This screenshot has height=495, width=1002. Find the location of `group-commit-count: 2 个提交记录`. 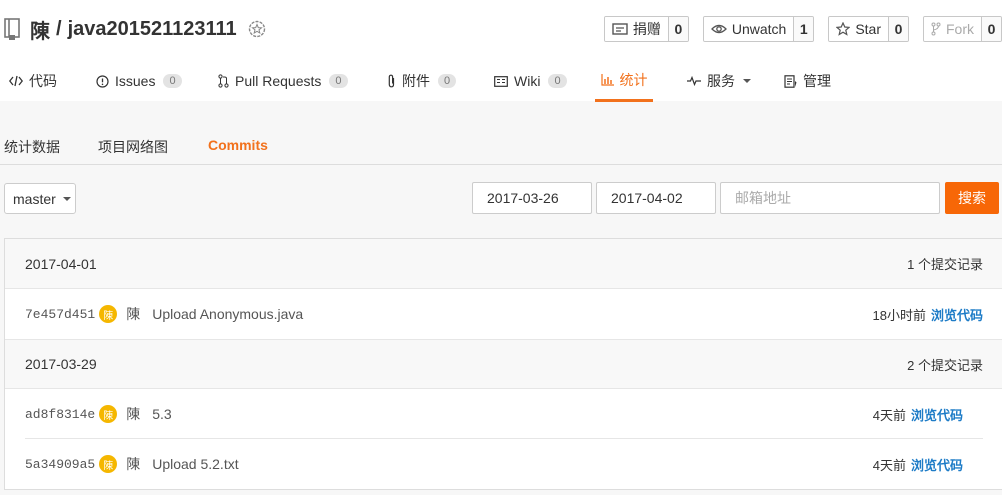

group-commit-count: 2 个提交记录 is located at coordinates (945, 365).